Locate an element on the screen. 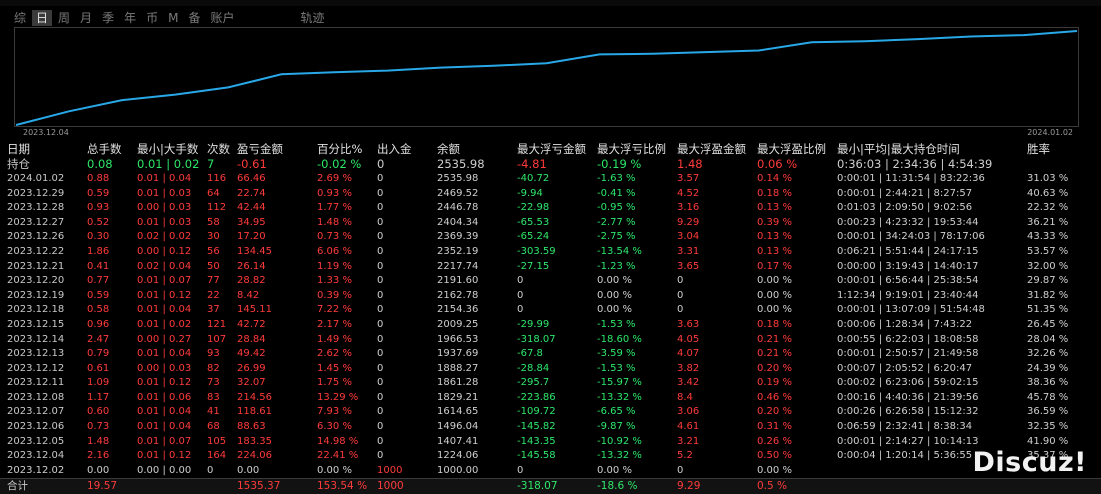 Image resolution: width=1101 pixels, height=494 pixels. cell-max_float_loss: -65.24 is located at coordinates (533, 237).